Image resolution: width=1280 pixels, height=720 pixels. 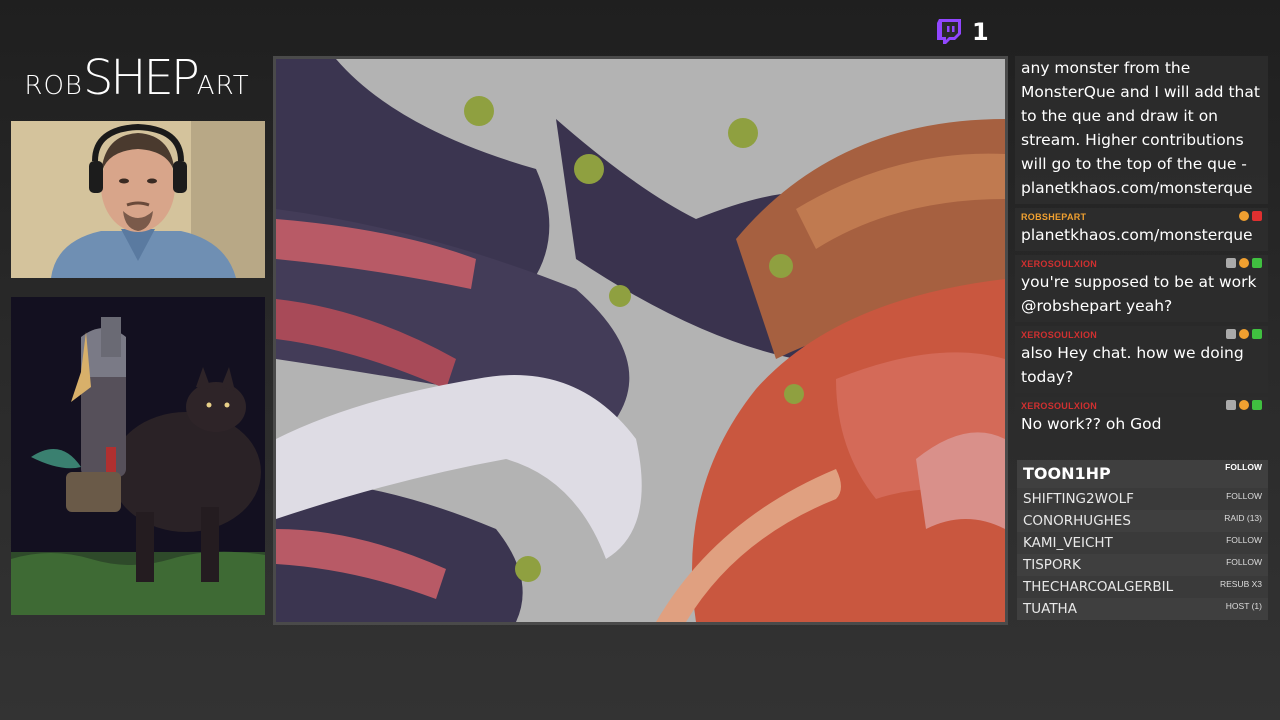 I want to click on character-artwork, so click(x=138, y=456).